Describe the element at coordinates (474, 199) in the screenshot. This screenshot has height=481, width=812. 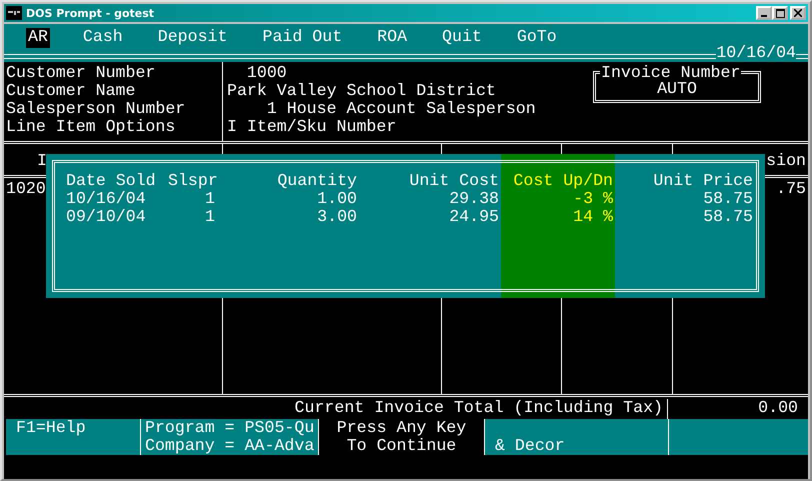
I see `table-cell-text: 29.38` at that location.